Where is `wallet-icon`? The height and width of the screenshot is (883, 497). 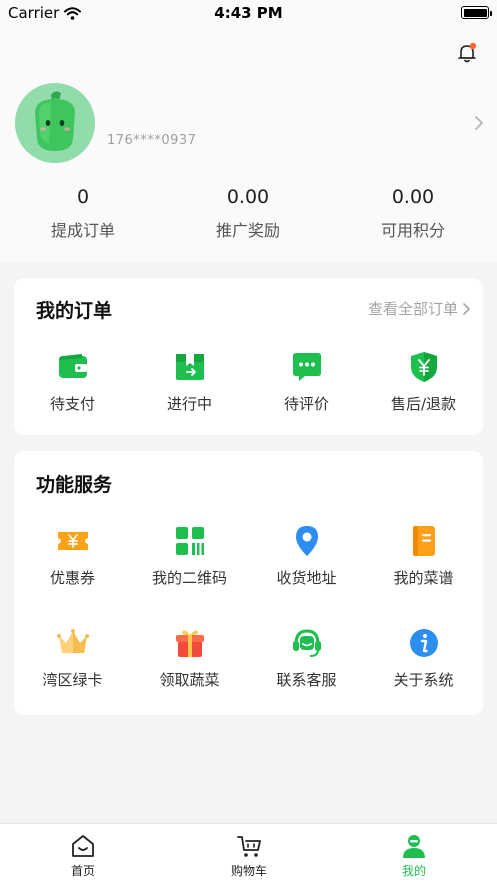 wallet-icon is located at coordinates (72, 366).